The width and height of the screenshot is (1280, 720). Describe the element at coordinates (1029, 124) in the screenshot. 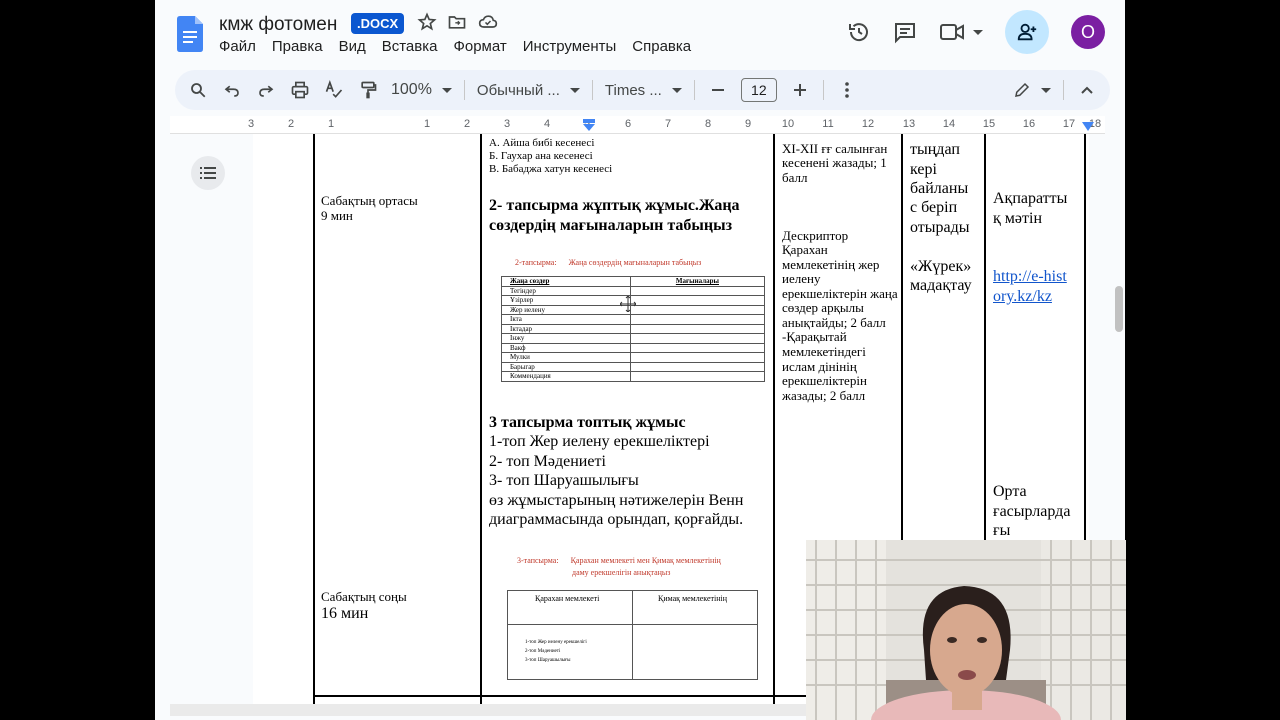

I see `ruler-number: 16` at that location.